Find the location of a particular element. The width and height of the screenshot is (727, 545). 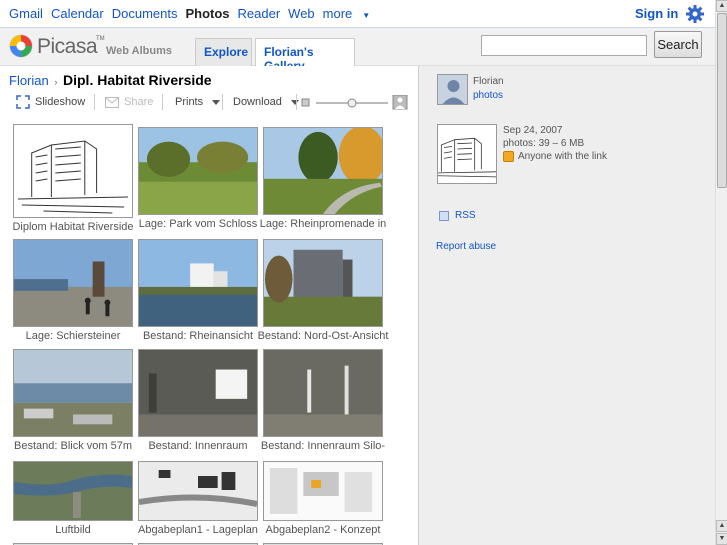

album-cover-image is located at coordinates (467, 154).